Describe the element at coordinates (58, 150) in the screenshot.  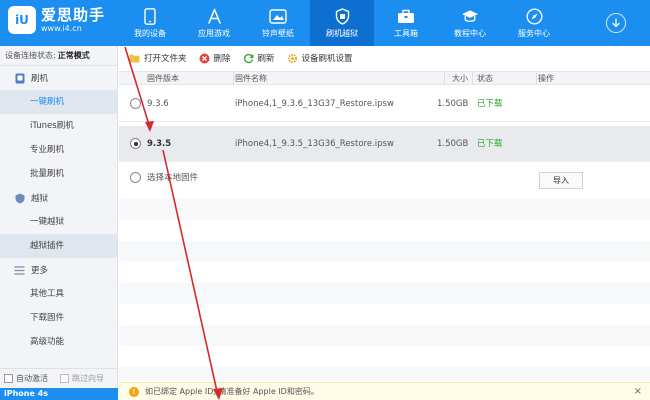
I see `sidebar-item-pro-flash: 专业刷机` at that location.